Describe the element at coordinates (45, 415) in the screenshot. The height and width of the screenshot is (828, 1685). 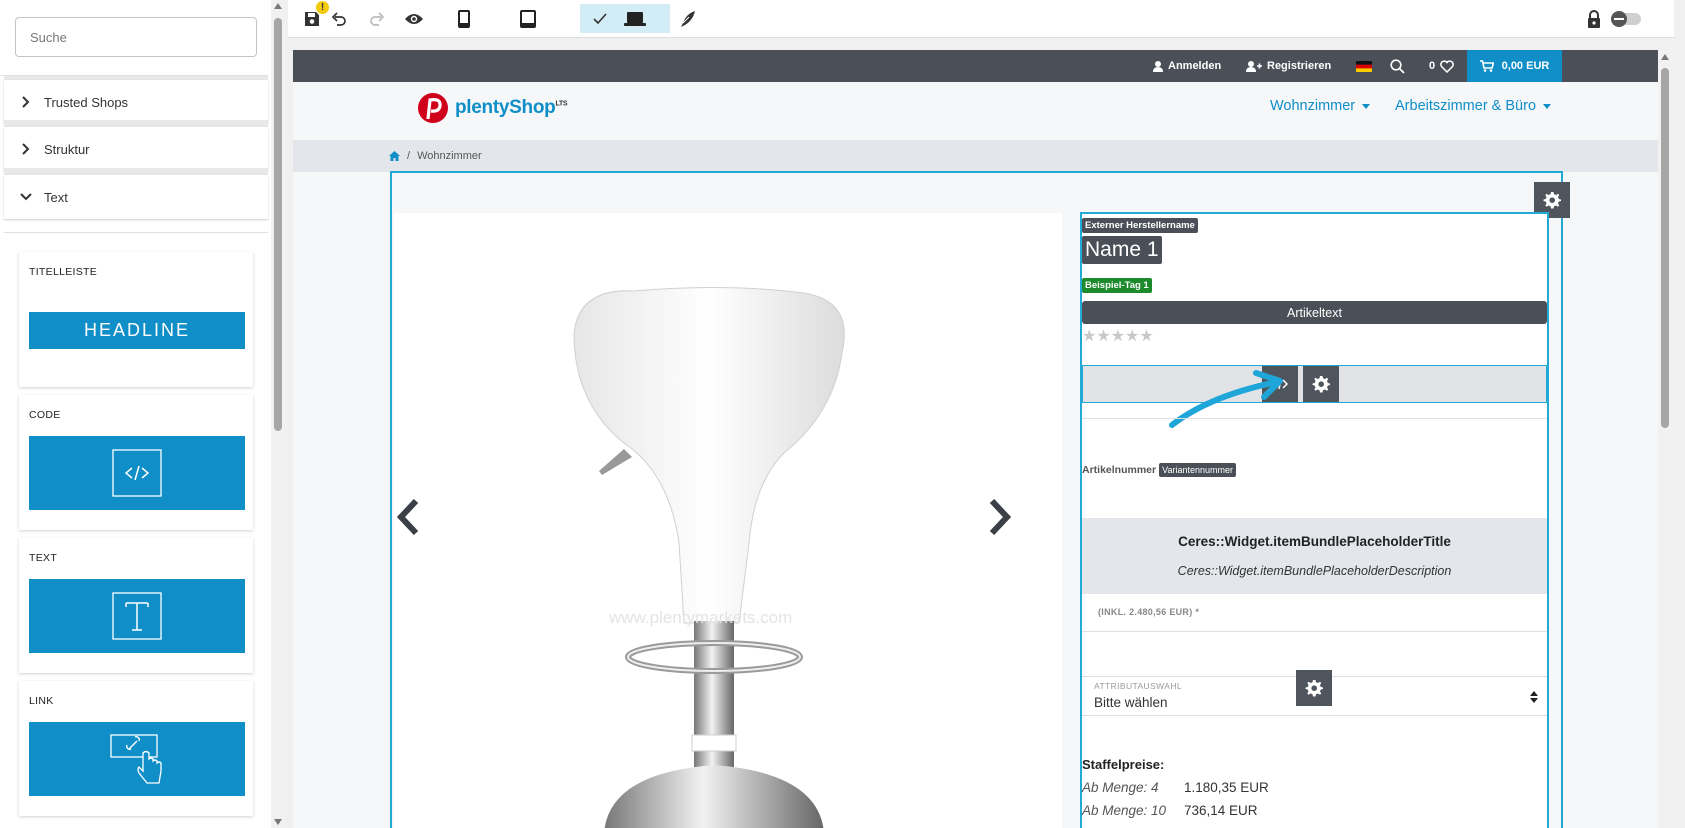
I see `widget-label: CODE` at that location.